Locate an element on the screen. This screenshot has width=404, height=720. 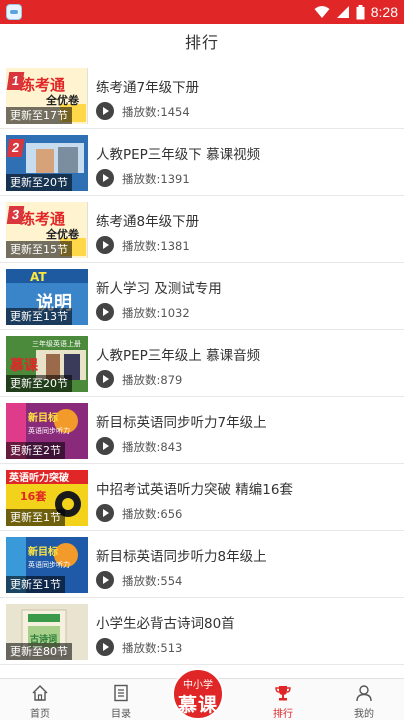
update-badge: 更新至15节 is located at coordinates (39, 249).